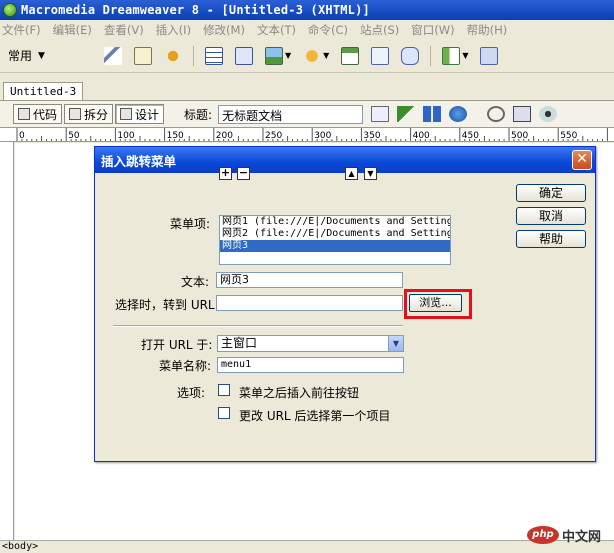 The image size is (614, 553). I want to click on tag-selector: <body>, so click(307, 546).